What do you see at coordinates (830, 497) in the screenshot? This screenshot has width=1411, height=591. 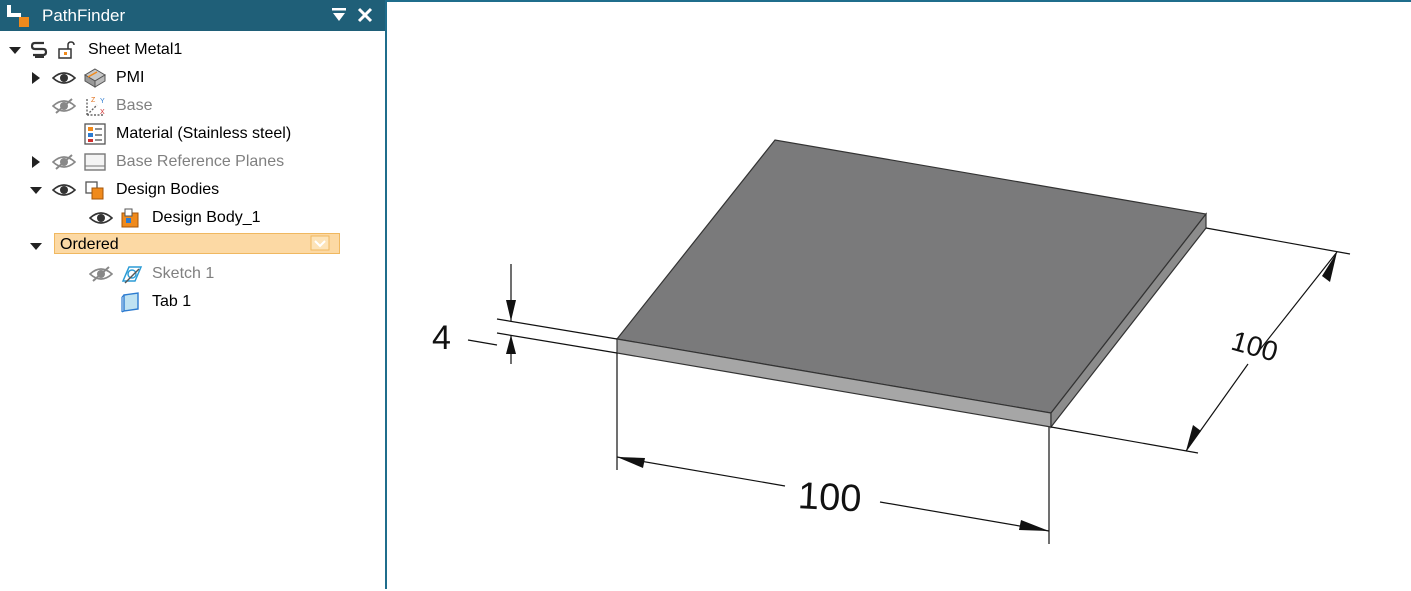 I see `width-value: 100` at bounding box center [830, 497].